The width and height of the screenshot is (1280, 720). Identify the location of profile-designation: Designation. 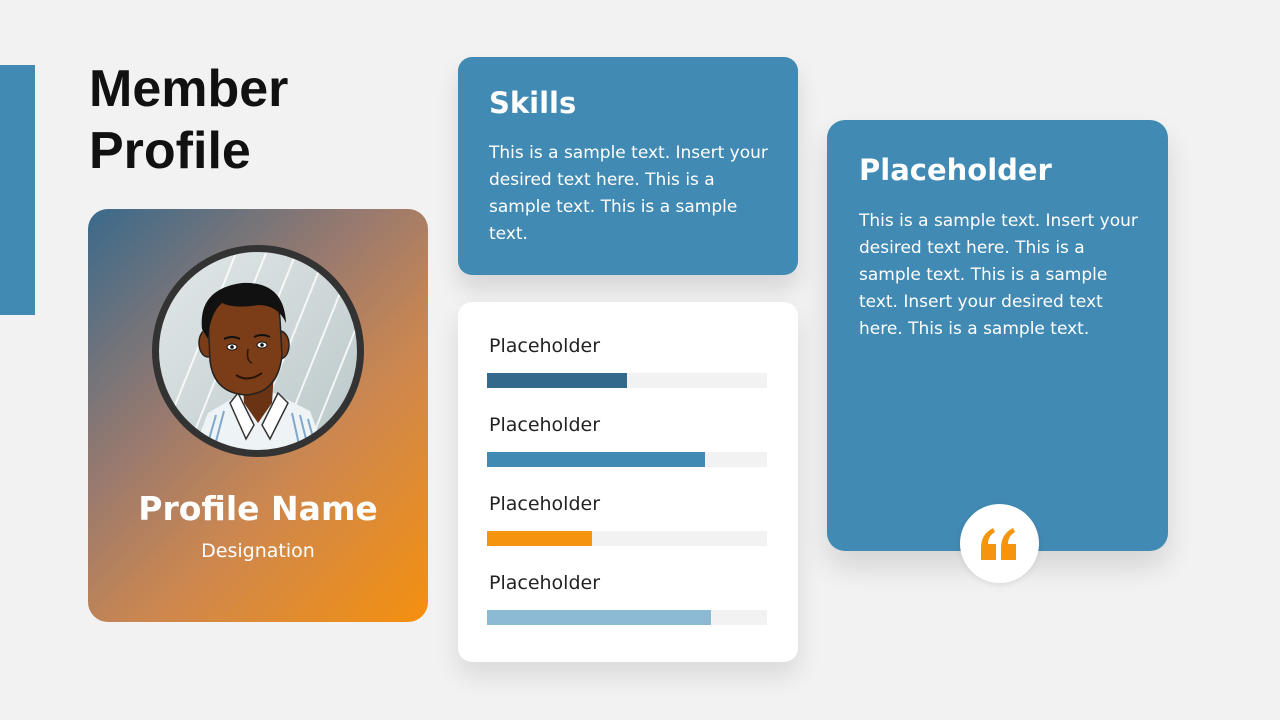
(258, 551).